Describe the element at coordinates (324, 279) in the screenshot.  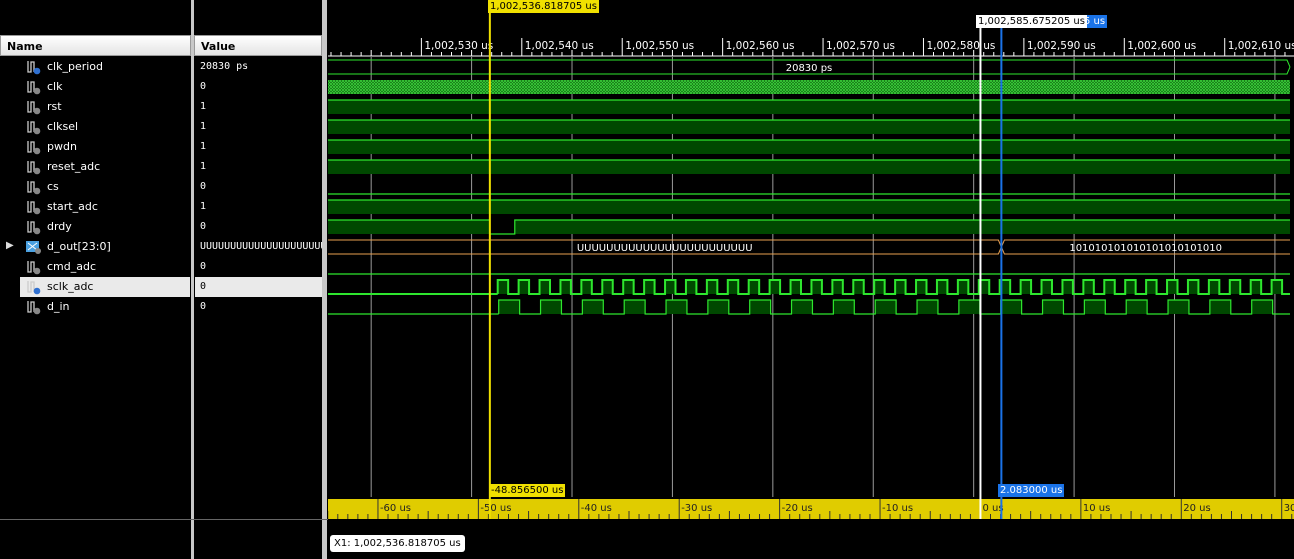
I see `value-column-divider` at that location.